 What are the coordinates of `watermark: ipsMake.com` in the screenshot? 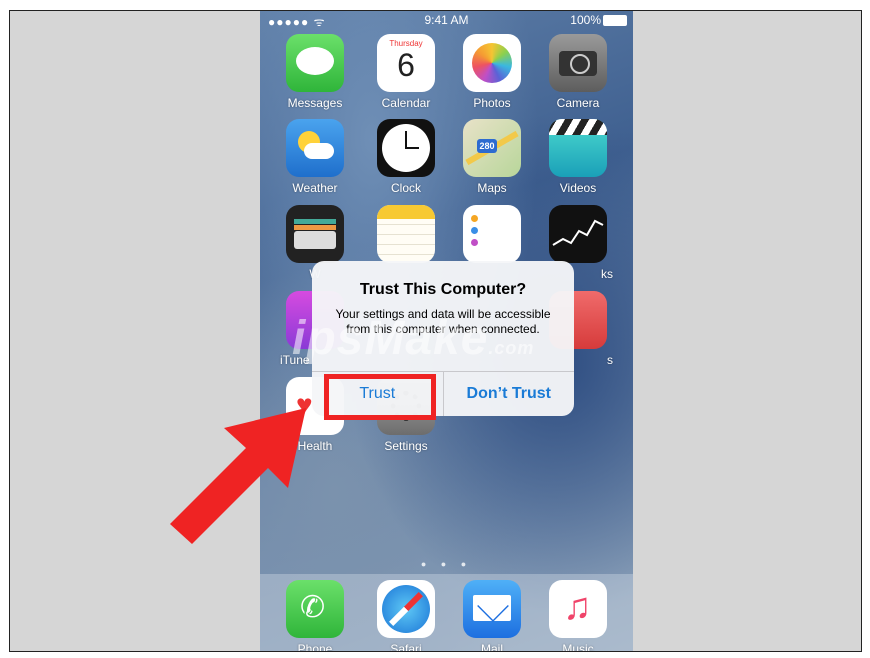 It's located at (413, 338).